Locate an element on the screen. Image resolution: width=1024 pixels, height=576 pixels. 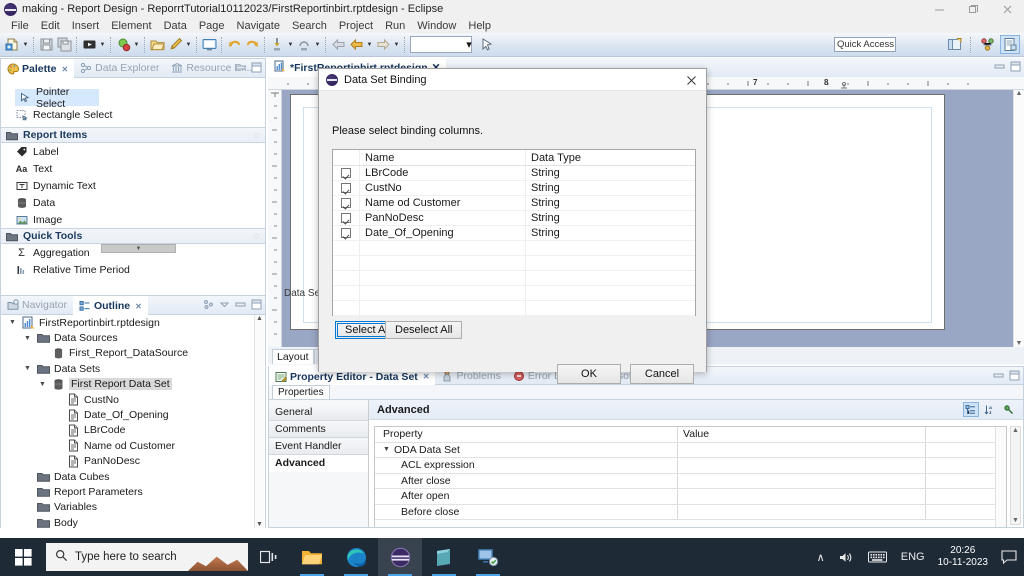
new-dropdown-arrow: ▼ is located at coordinates (25, 45).